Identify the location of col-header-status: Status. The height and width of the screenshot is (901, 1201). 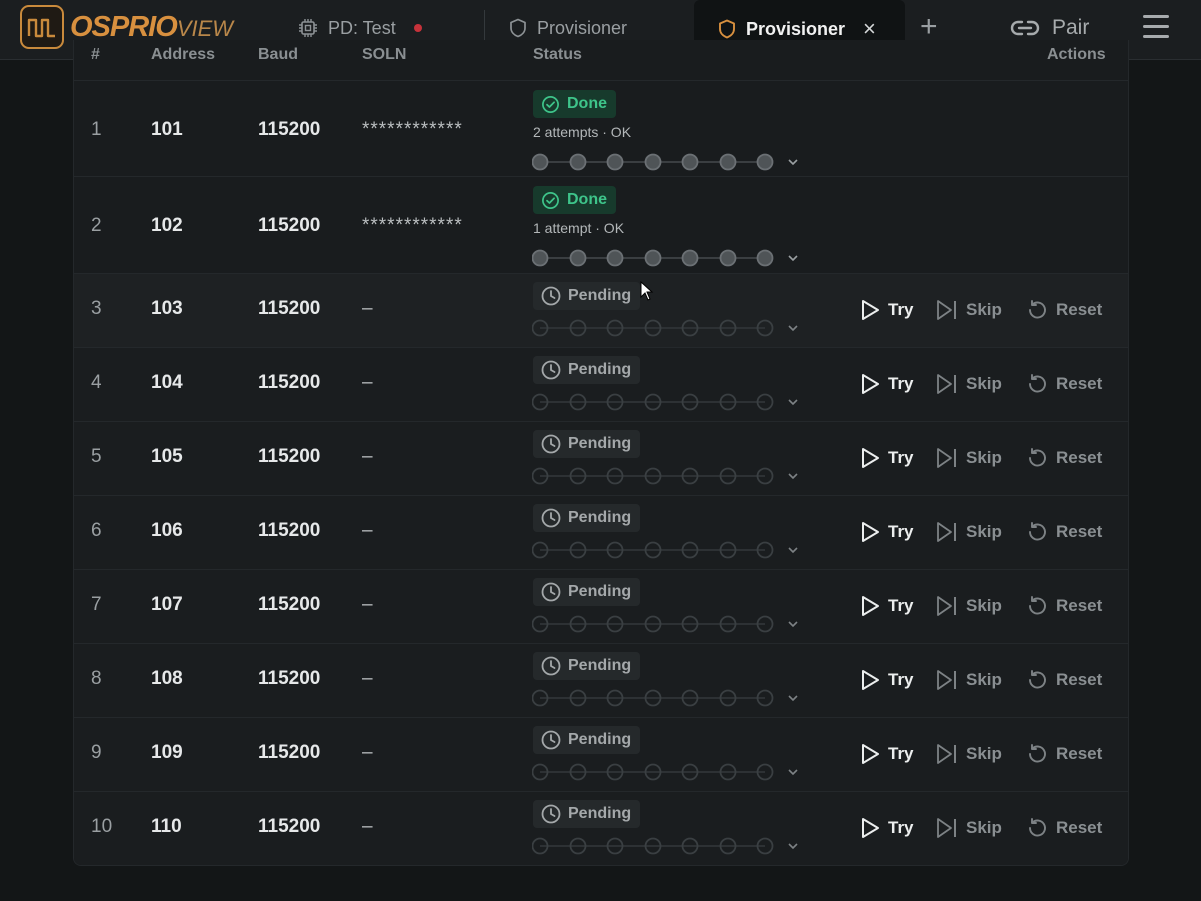
(557, 54).